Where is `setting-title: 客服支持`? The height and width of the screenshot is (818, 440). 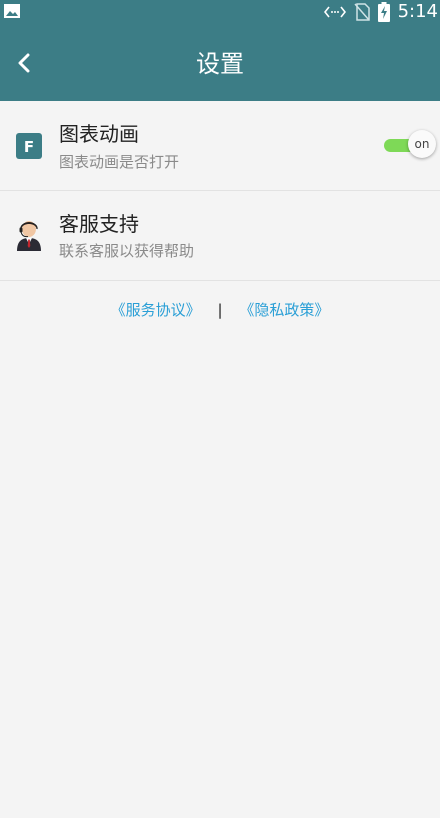 setting-title: 客服支持 is located at coordinates (99, 224).